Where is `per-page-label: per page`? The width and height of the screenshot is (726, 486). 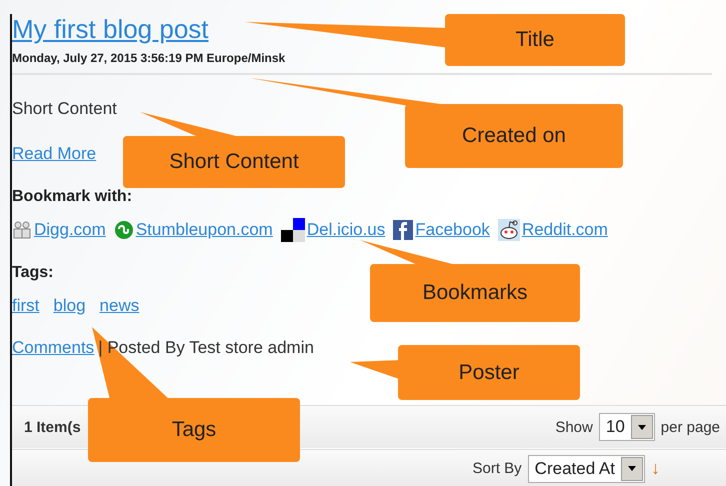
per-page-label: per page is located at coordinates (690, 427).